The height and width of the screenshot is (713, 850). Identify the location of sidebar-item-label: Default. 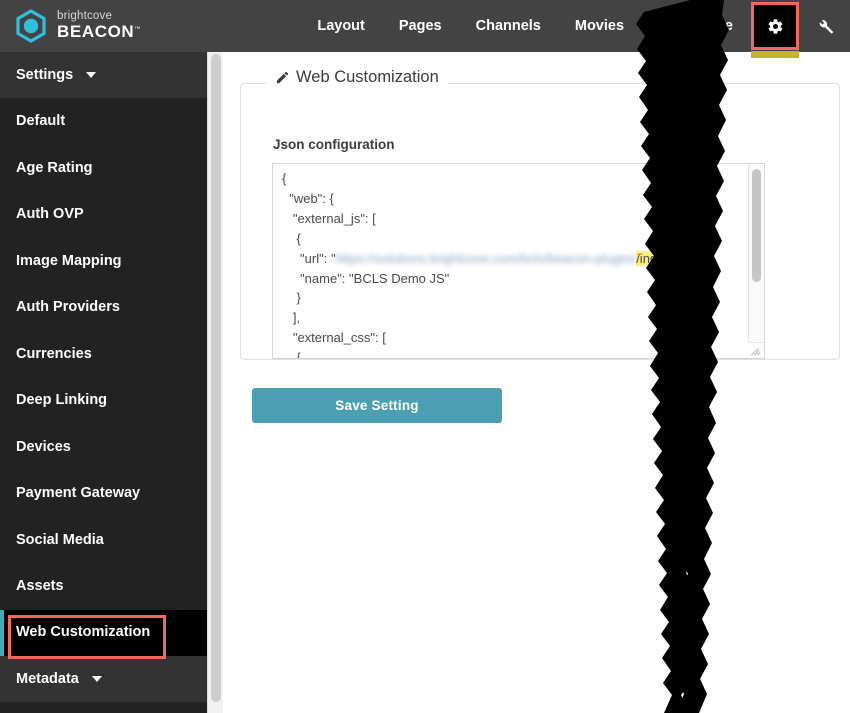
(41, 121).